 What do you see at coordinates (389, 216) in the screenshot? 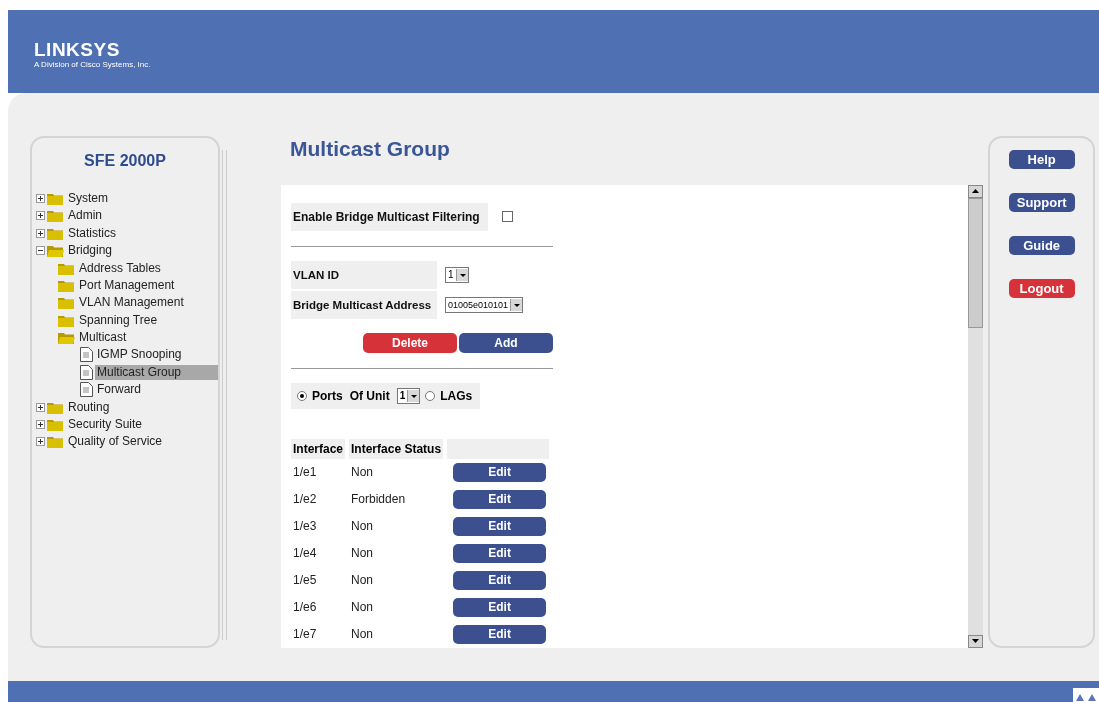
I see `field-label: Enable Bridge Multicast Filtering` at bounding box center [389, 216].